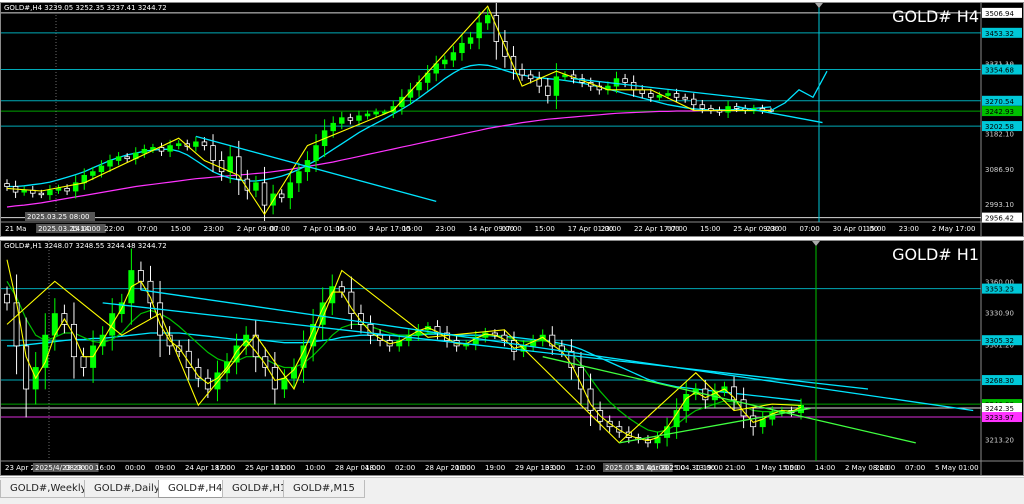  What do you see at coordinates (127, 489) in the screenshot?
I see `tab-gold-daily: GOLD#,Daily` at bounding box center [127, 489].